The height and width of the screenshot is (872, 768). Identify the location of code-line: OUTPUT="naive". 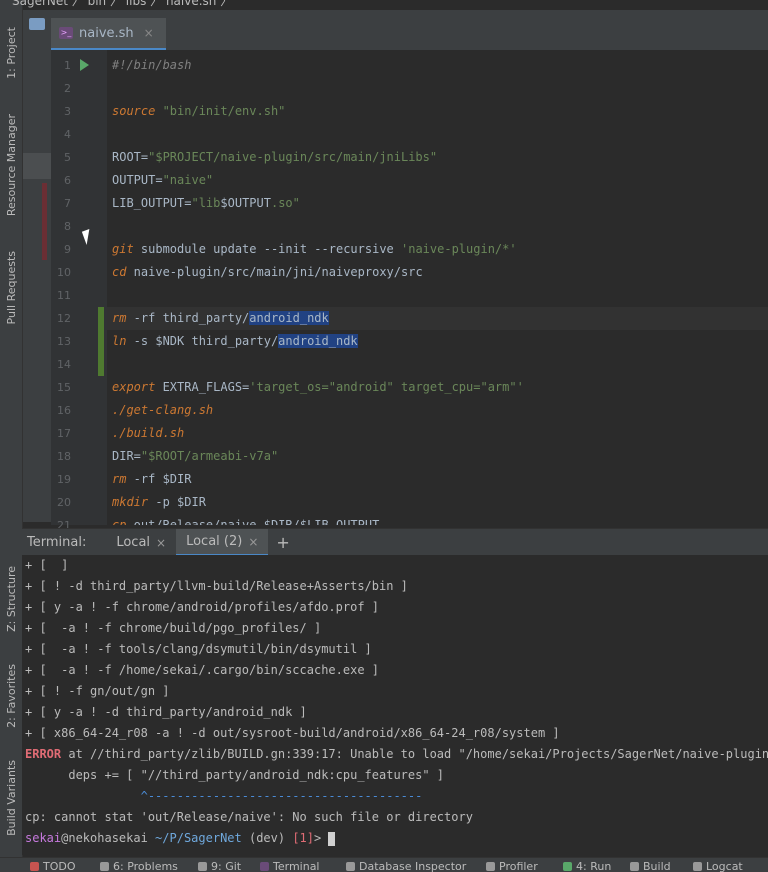
(163, 180).